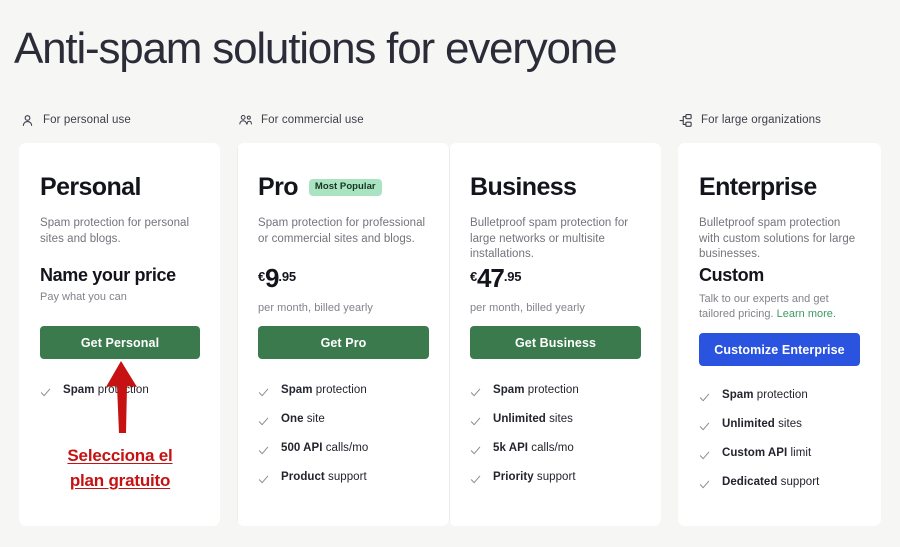 Image resolution: width=900 pixels, height=547 pixels. Describe the element at coordinates (303, 419) in the screenshot. I see `feature-label: One site` at that location.